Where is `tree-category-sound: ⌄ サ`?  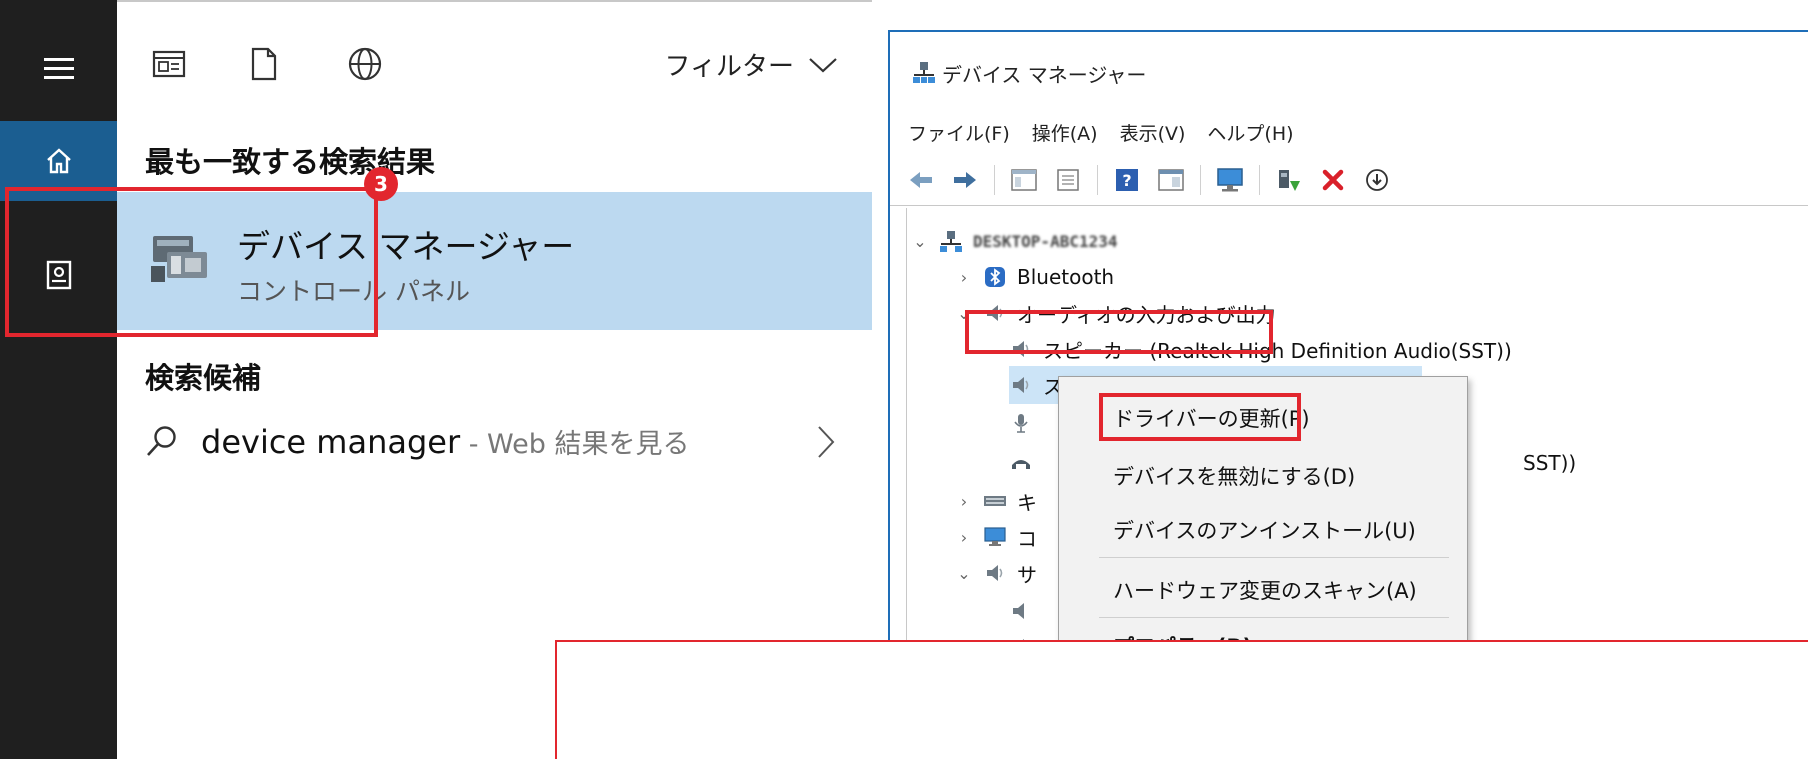
tree-category-sound: ⌄ サ is located at coordinates (996, 573).